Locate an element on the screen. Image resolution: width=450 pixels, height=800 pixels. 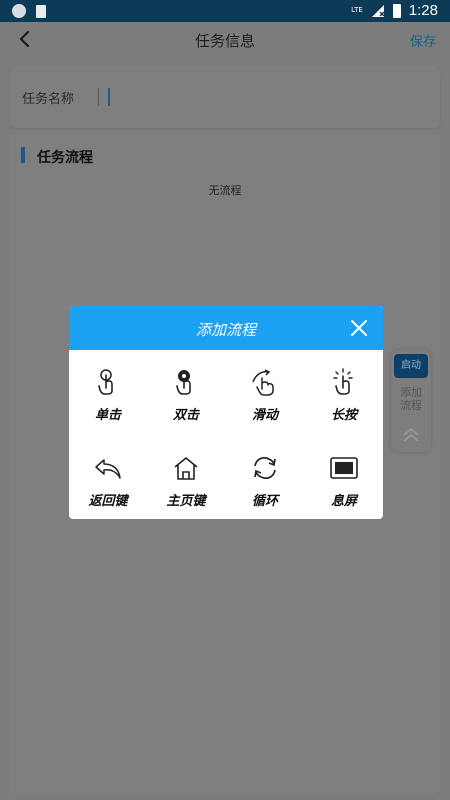
home-key-label: 主页键 is located at coordinates (186, 501).